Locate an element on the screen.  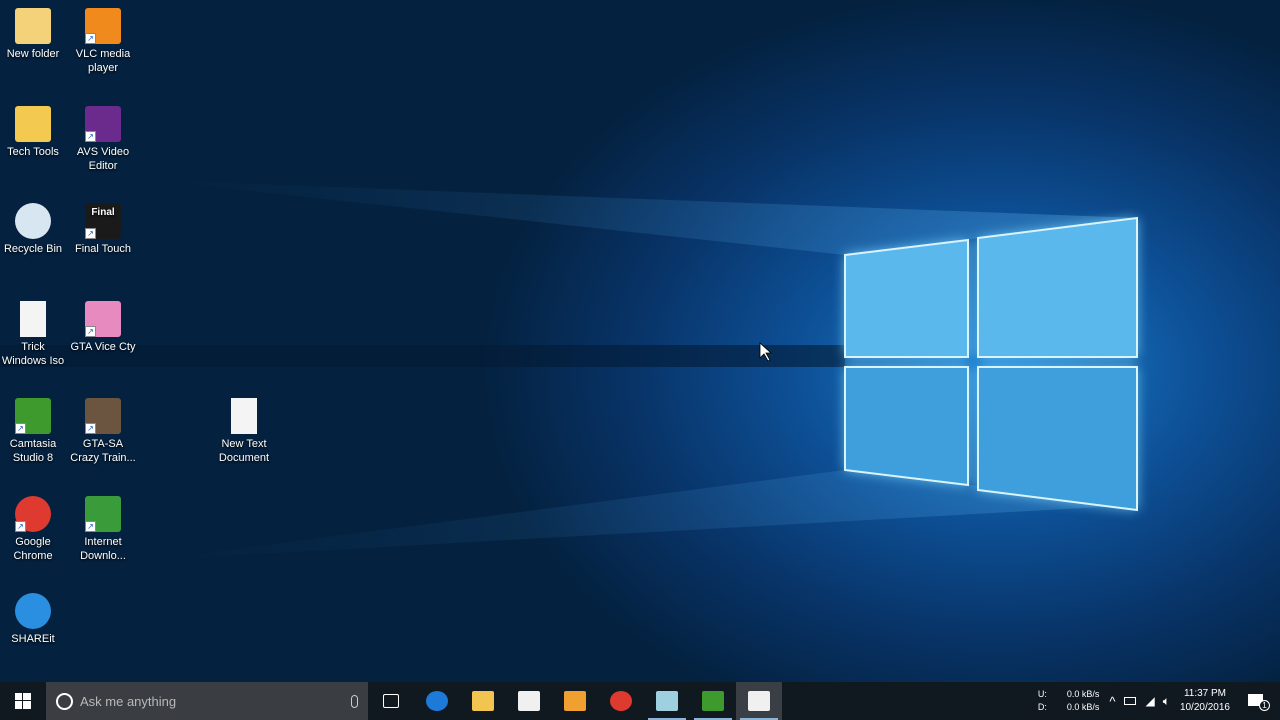
desktop-icon-avs-video-editor: ↗ AVS Video Editor is located at coordinates (103, 139).